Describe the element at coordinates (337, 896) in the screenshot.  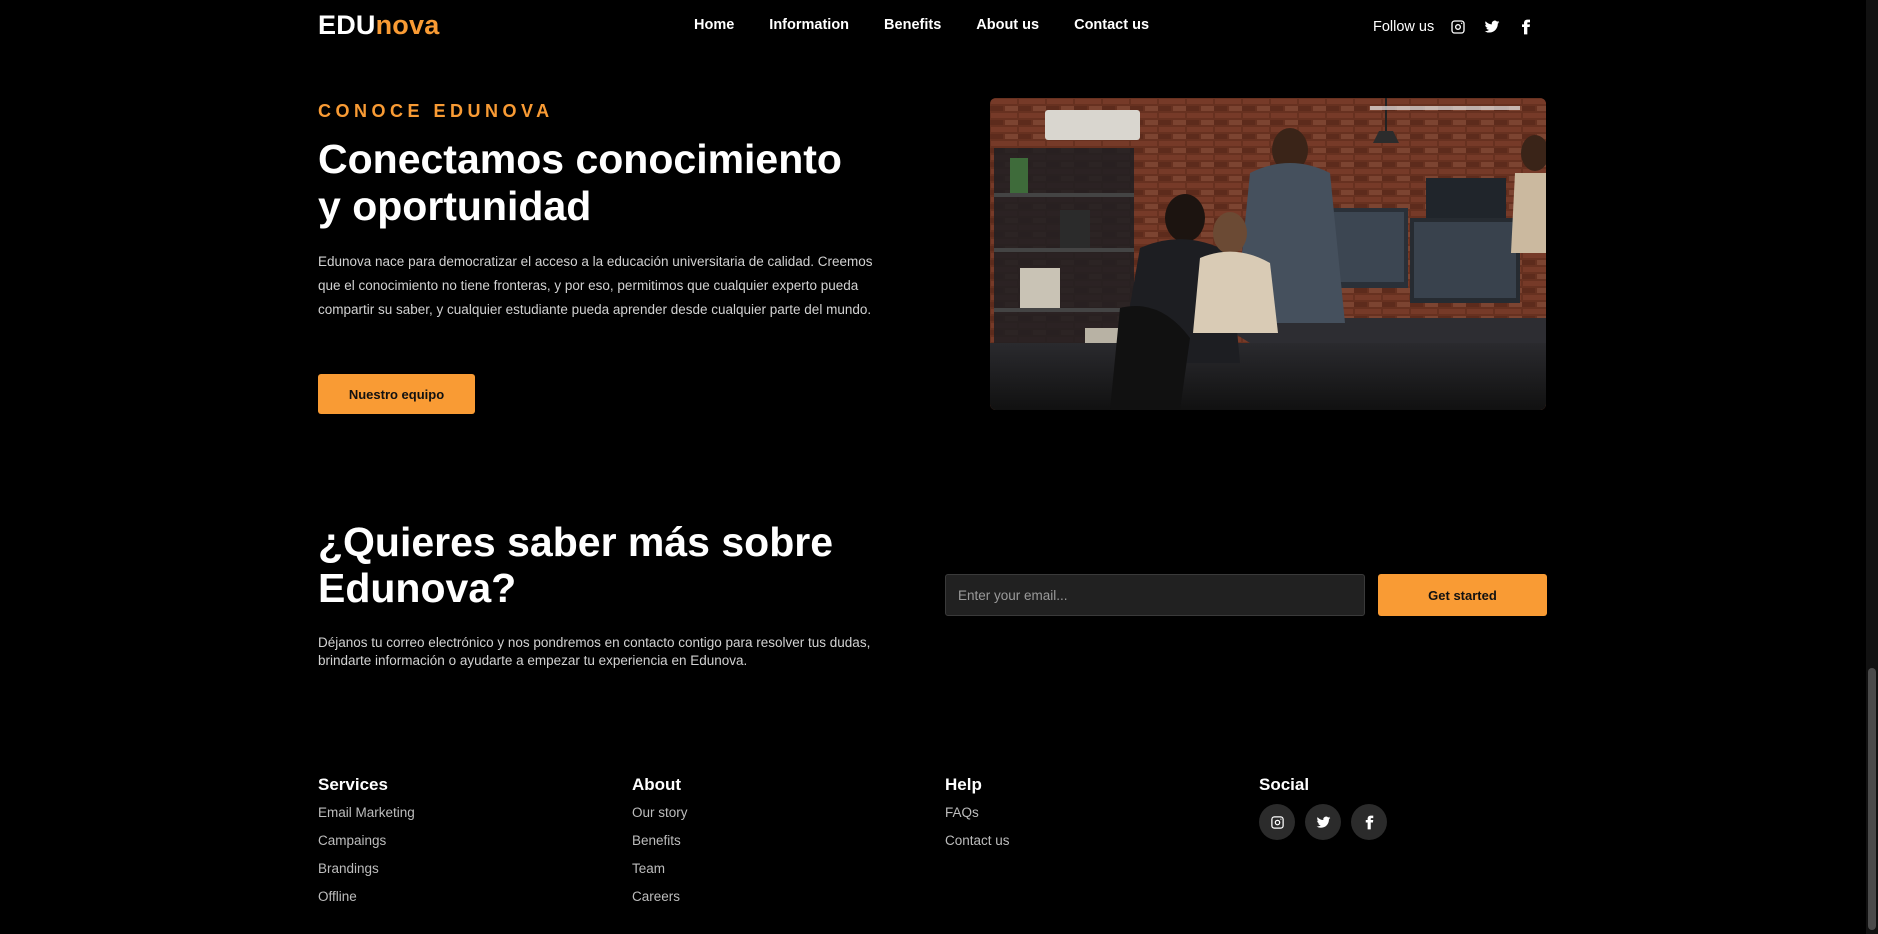
I see `footer-link-offline: Offline` at that location.